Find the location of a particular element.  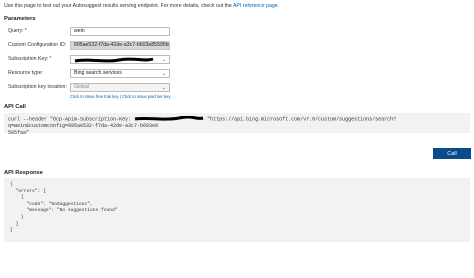

custom-config-row: Custom Configuration ID: is located at coordinates (38, 45).